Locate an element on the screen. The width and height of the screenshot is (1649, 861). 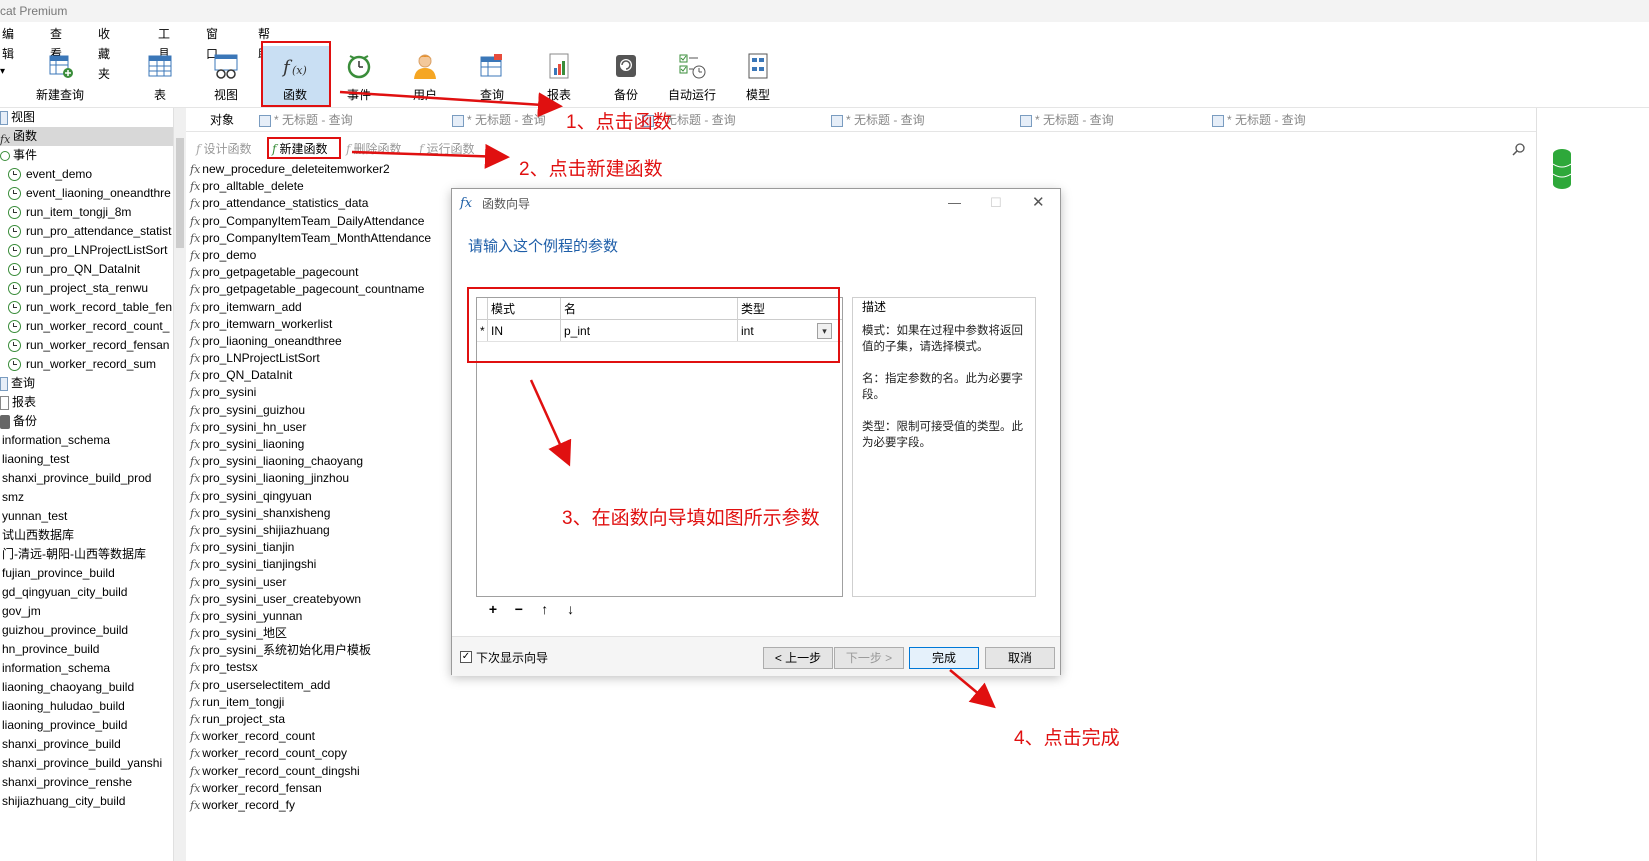
tree-database-item: smz is located at coordinates (86, 497).